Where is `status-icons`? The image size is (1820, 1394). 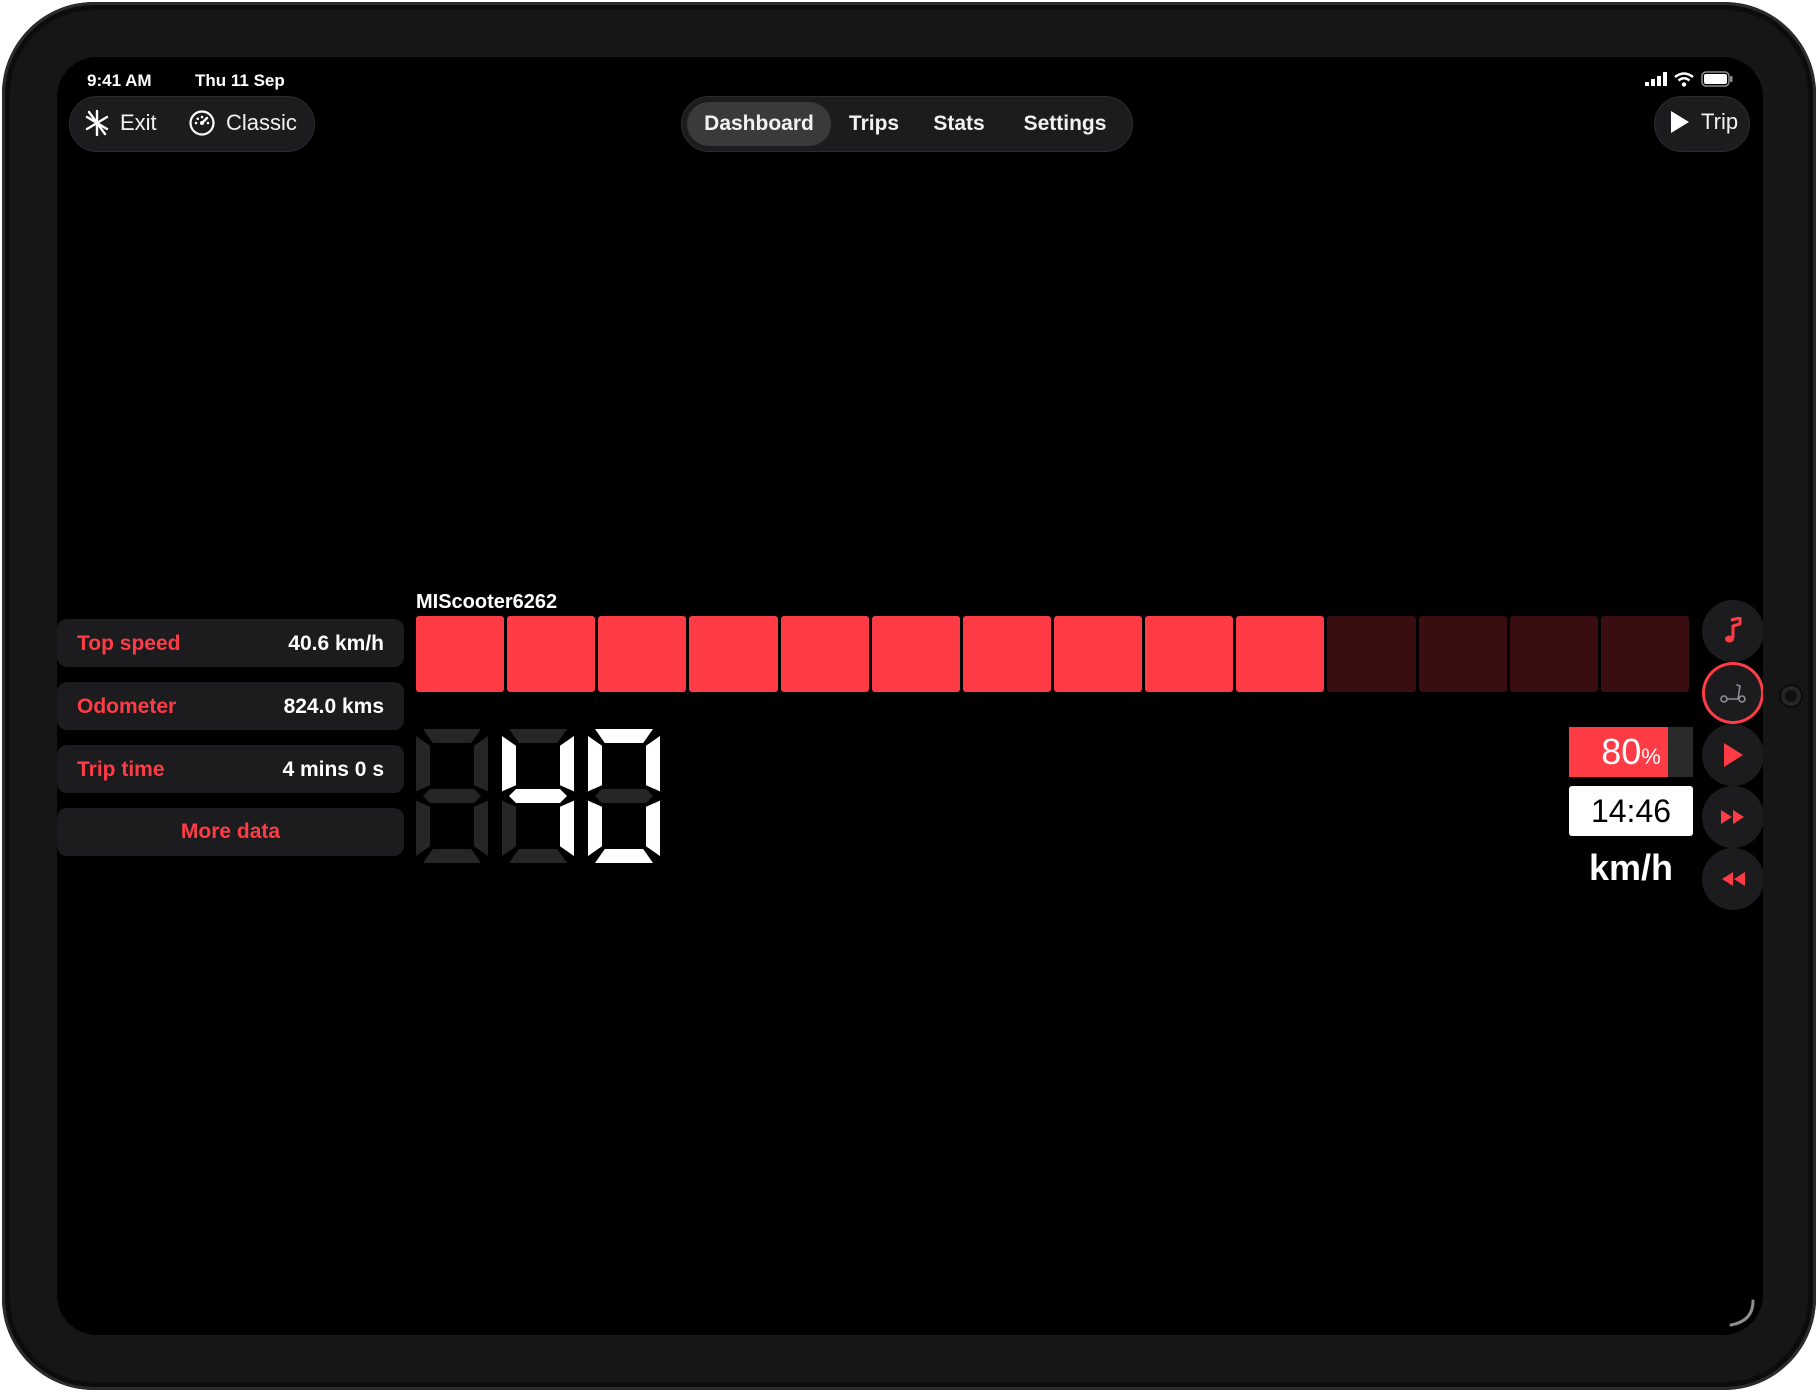 status-icons is located at coordinates (1689, 79).